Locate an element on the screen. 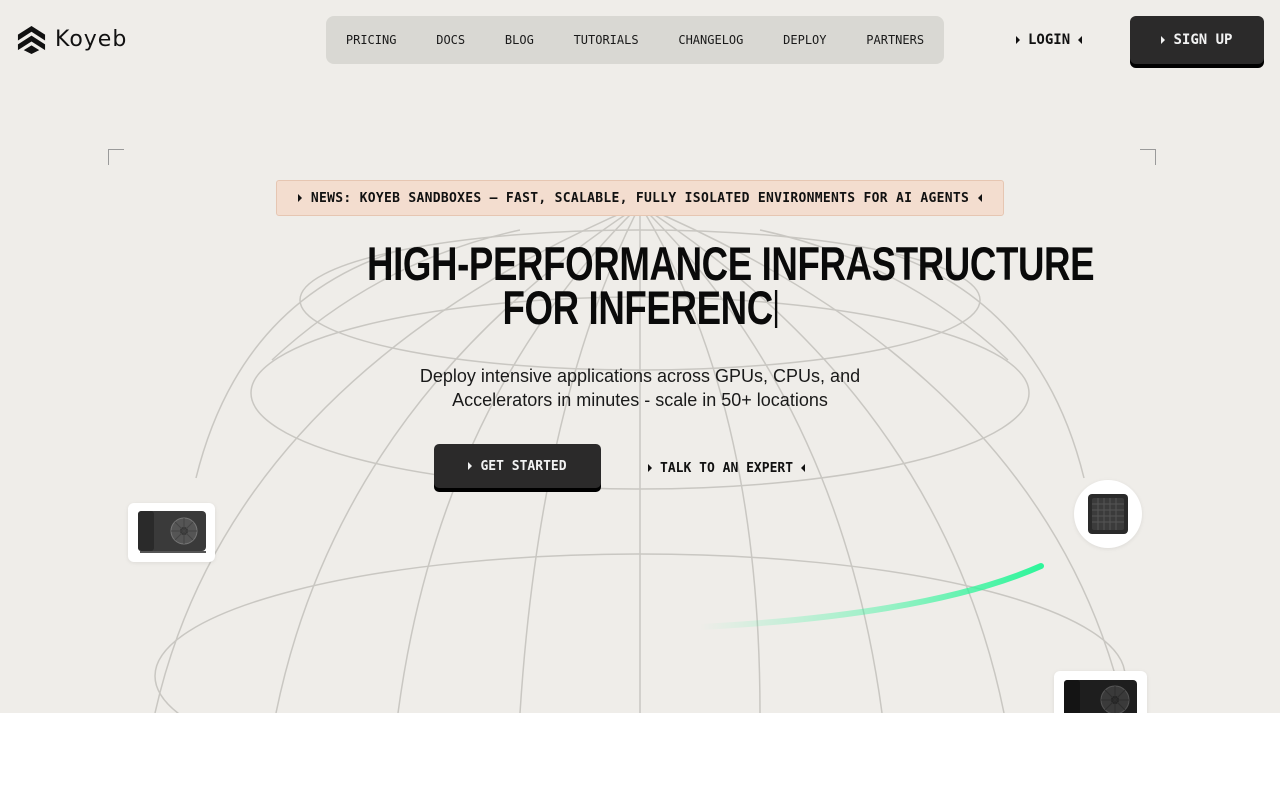 The image size is (1280, 800). signup-label: SIGN UP is located at coordinates (1203, 40).